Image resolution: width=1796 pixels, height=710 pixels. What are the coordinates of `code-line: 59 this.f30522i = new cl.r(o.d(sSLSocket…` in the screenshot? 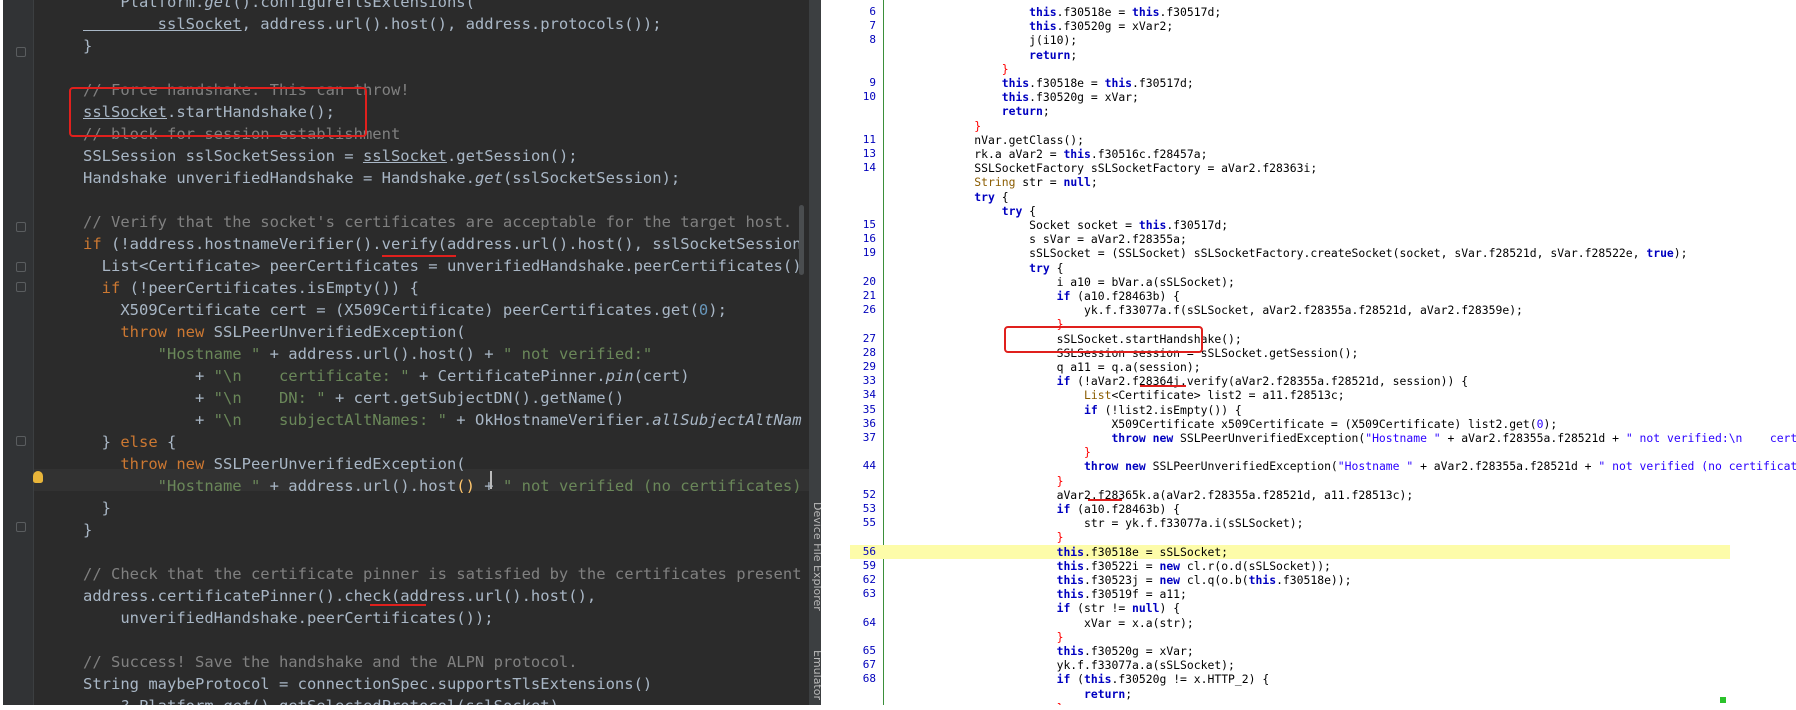 It's located at (1290, 566).